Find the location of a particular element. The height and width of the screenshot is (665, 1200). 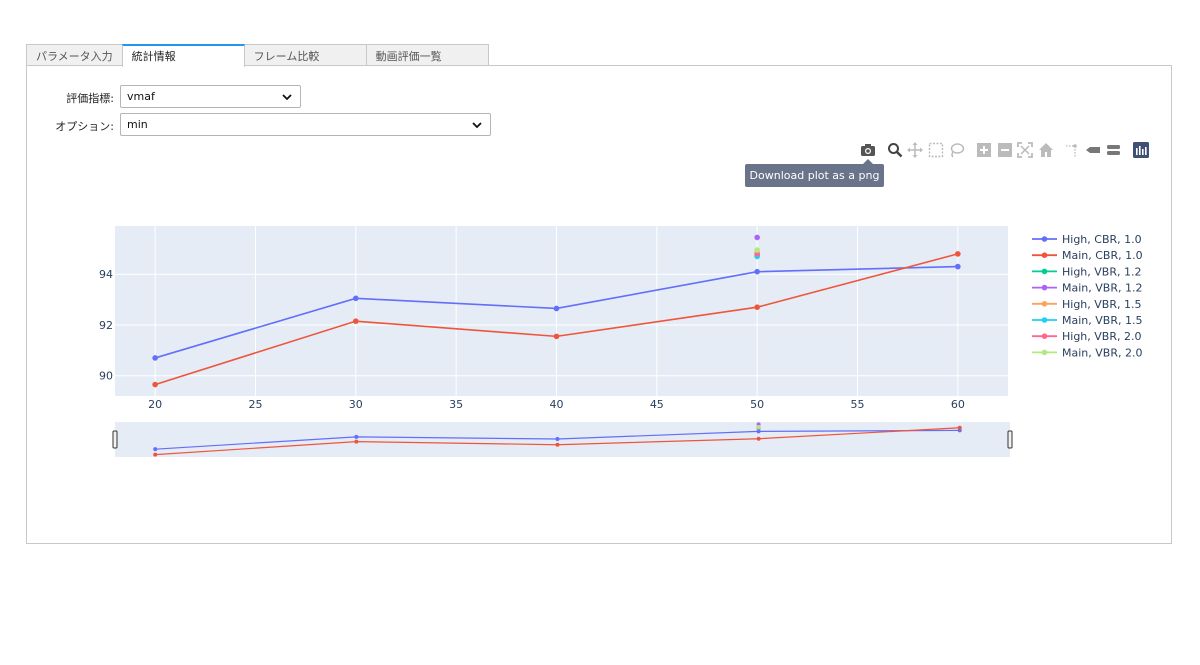

option-select: min is located at coordinates (305, 124).